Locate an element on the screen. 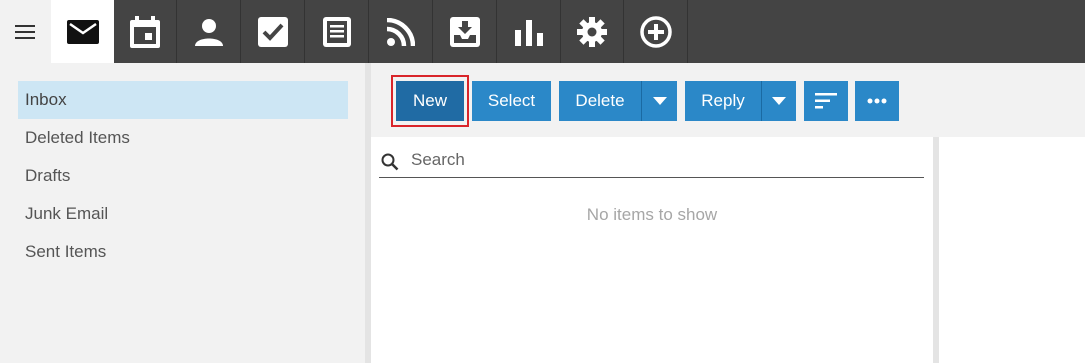  ellipsis-icon is located at coordinates (877, 101).